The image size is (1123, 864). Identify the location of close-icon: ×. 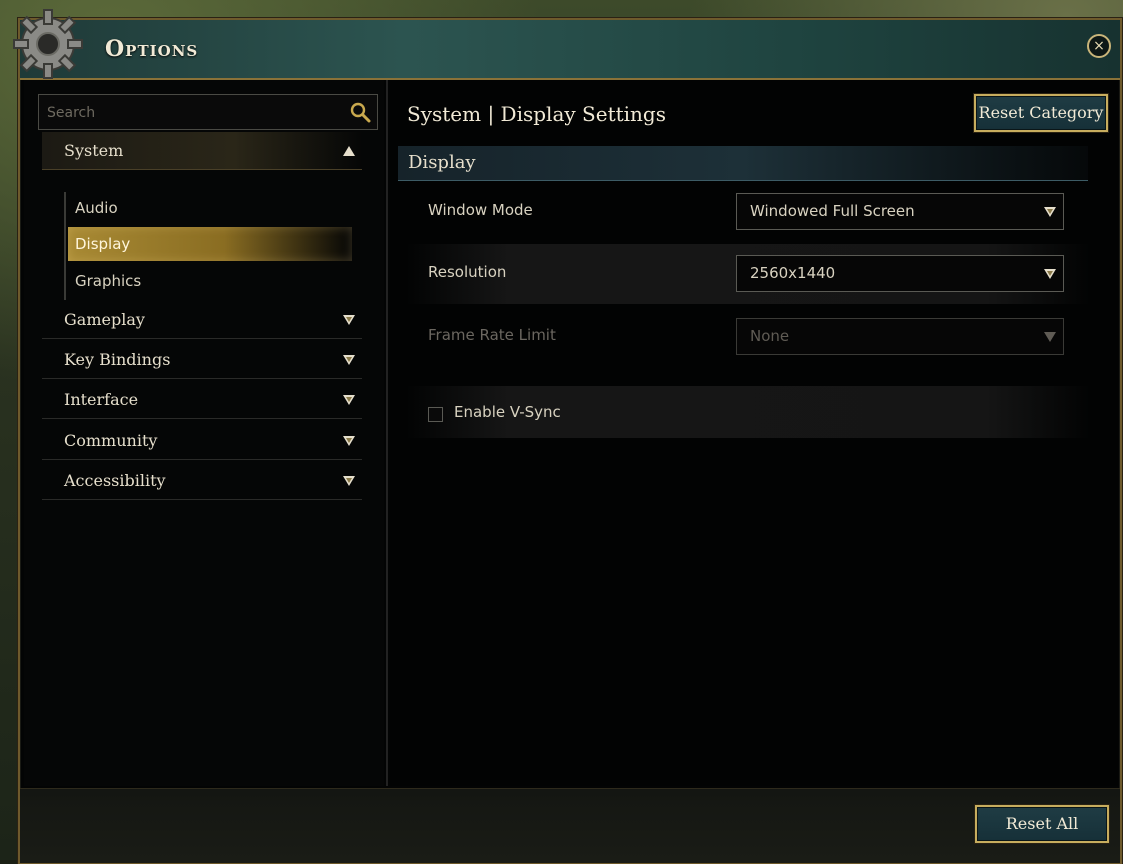
(1099, 46).